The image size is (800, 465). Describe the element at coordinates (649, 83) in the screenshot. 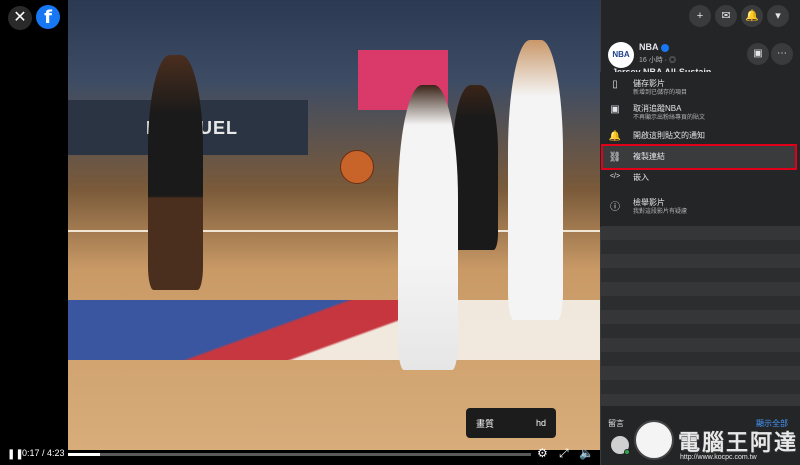

I see `menu-label: 儲存影片` at that location.